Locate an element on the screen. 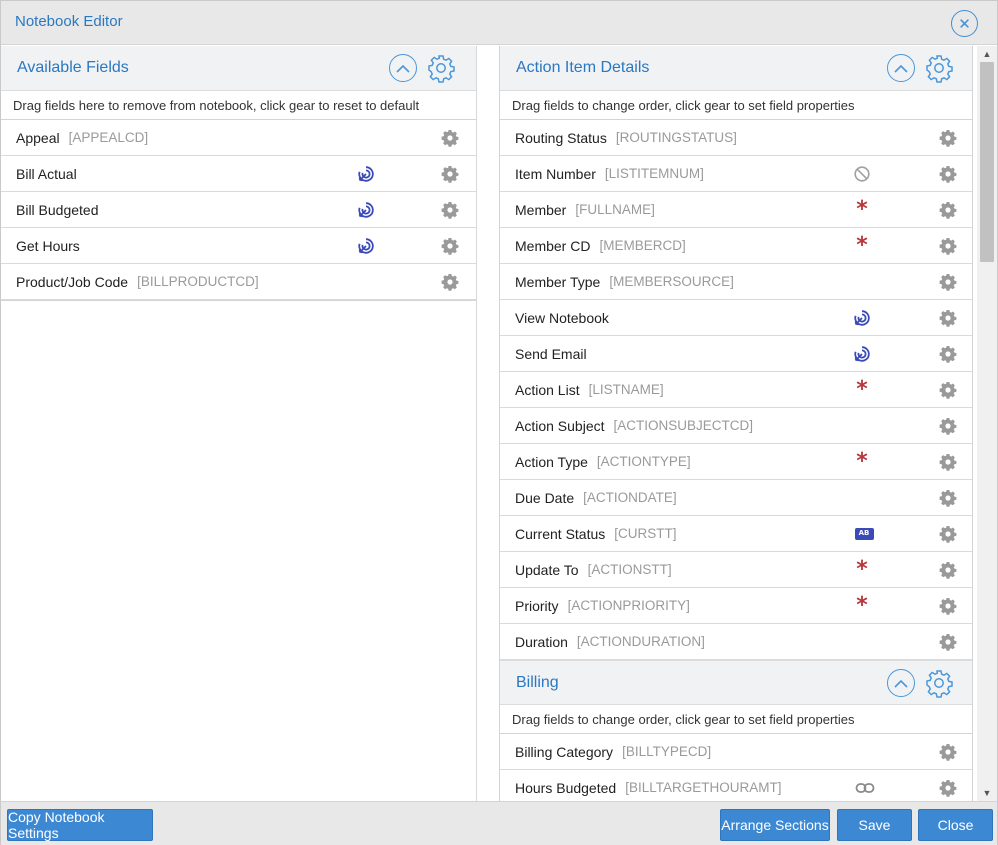  dialog-title: Notebook Editor is located at coordinates (69, 21).